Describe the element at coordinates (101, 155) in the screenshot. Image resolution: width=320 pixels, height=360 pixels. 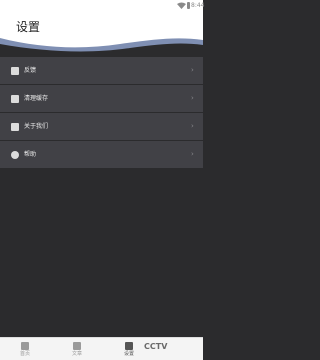
I see `menu-item-help: 帮助 ›` at that location.